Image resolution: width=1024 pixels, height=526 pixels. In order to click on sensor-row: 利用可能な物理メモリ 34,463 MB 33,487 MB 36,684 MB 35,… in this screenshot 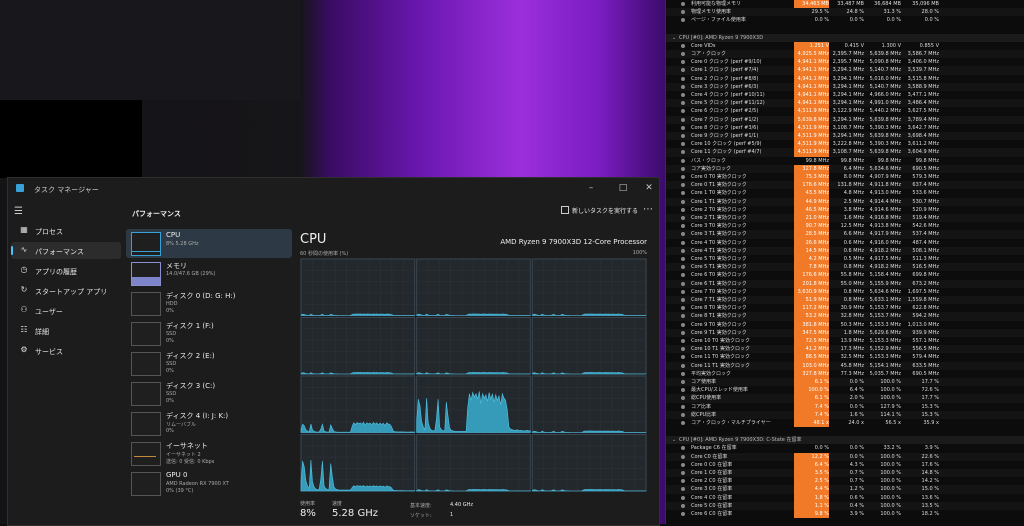, I will do `click(845, 4)`.